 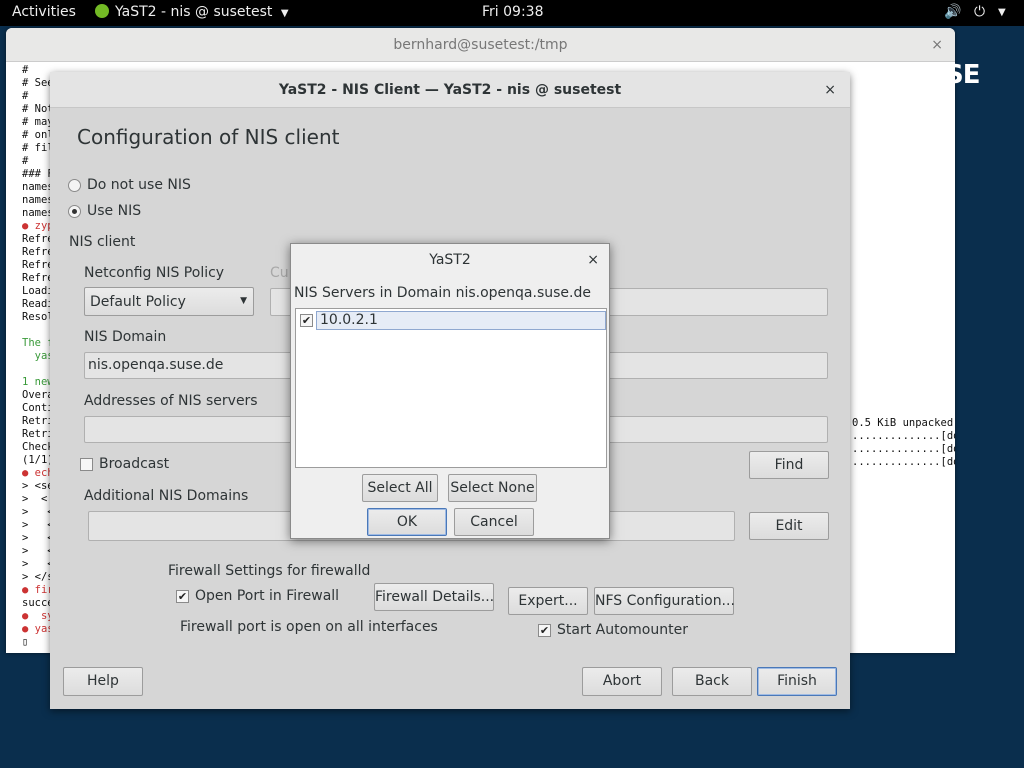 What do you see at coordinates (114, 211) in the screenshot?
I see `use-nis-label: Use NIS` at bounding box center [114, 211].